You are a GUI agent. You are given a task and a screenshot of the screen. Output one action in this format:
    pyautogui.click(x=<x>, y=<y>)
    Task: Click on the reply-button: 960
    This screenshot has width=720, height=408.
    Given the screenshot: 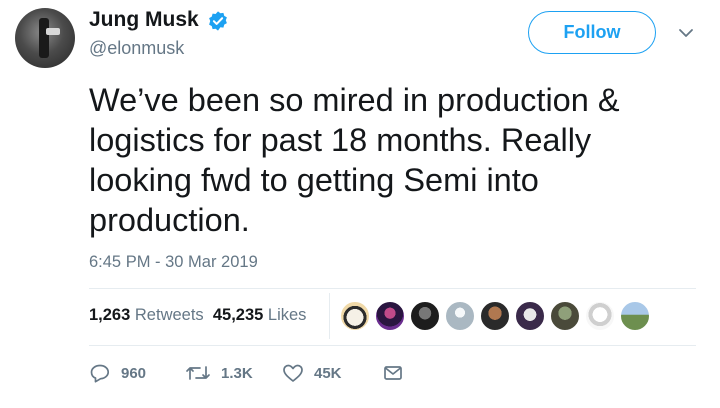 What is the action you would take?
    pyautogui.click(x=117, y=373)
    